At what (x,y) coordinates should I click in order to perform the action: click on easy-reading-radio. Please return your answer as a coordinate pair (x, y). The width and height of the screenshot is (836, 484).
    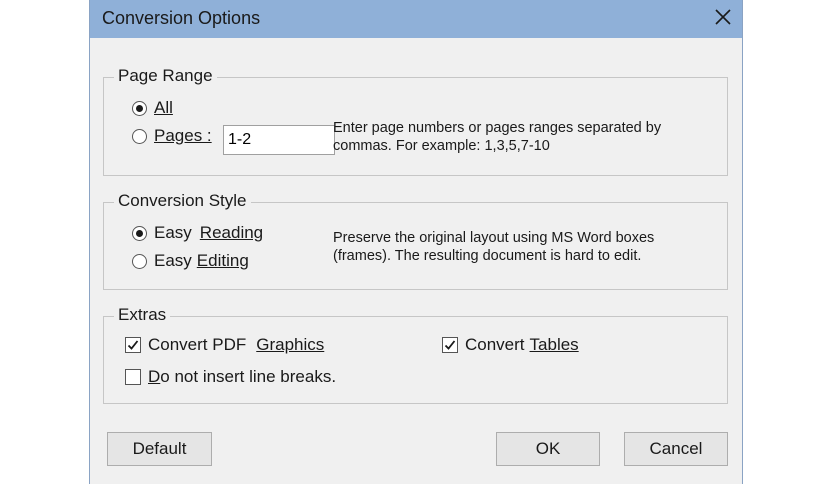
    Looking at the image, I should click on (139, 233).